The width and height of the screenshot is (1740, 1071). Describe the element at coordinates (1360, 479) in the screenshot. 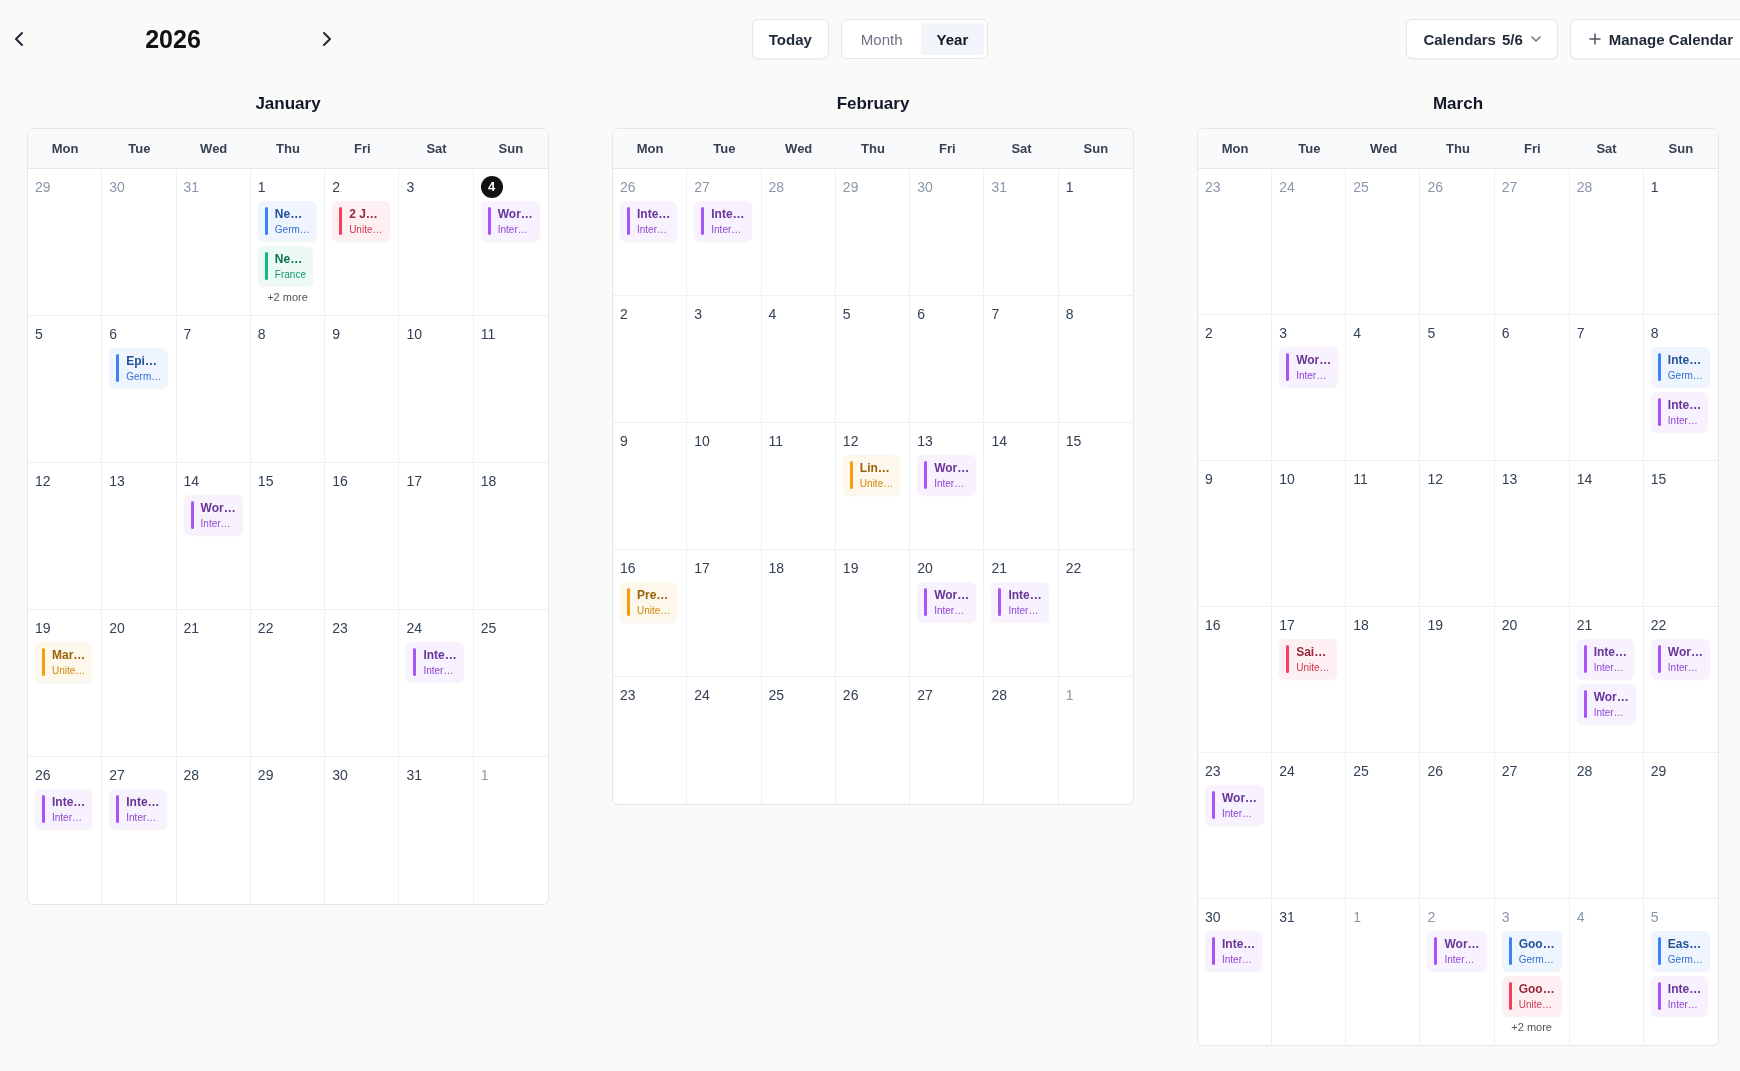

I see `day-number: 11` at that location.